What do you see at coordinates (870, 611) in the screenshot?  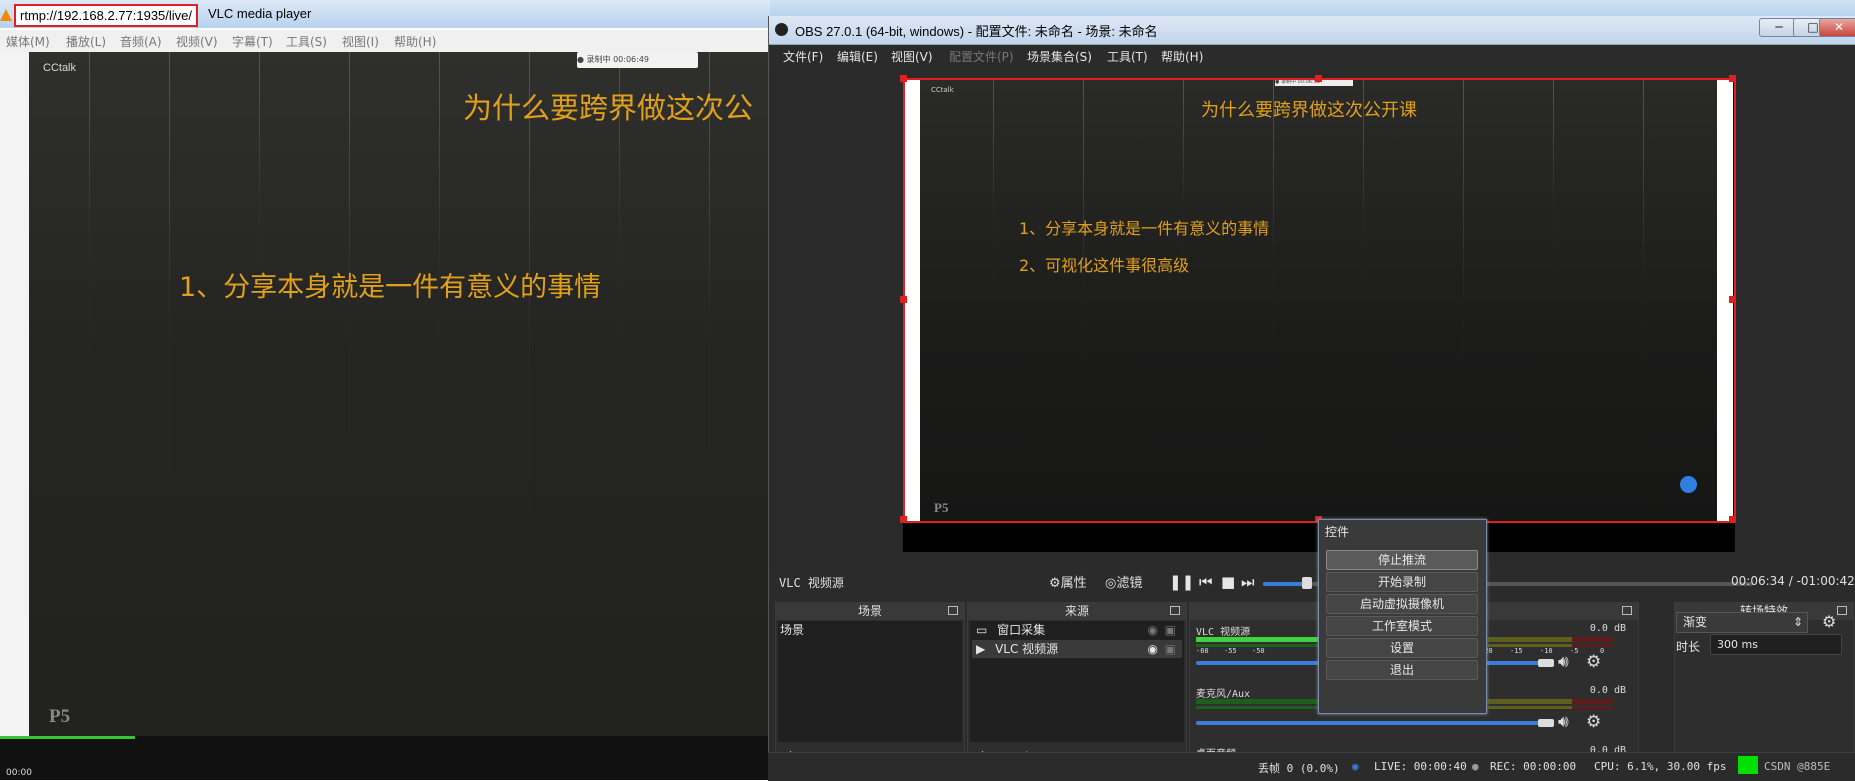 I see `scenes-header: 场景` at bounding box center [870, 611].